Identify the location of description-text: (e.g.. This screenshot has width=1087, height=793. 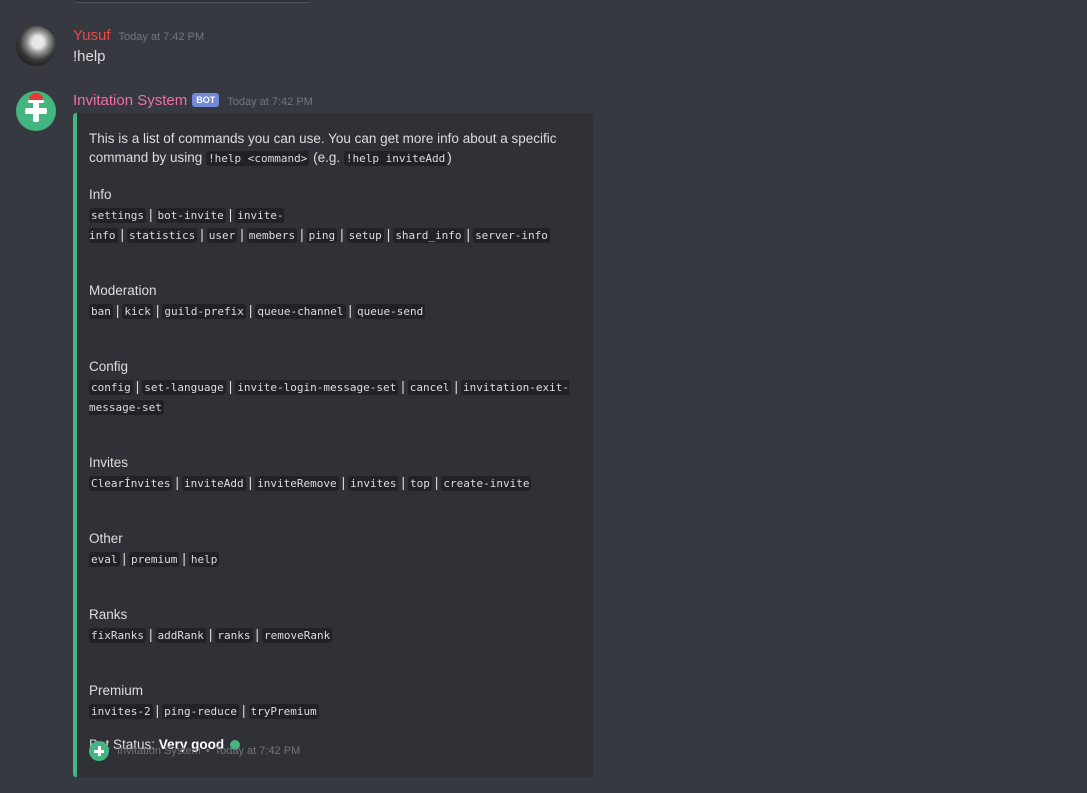
(326, 157).